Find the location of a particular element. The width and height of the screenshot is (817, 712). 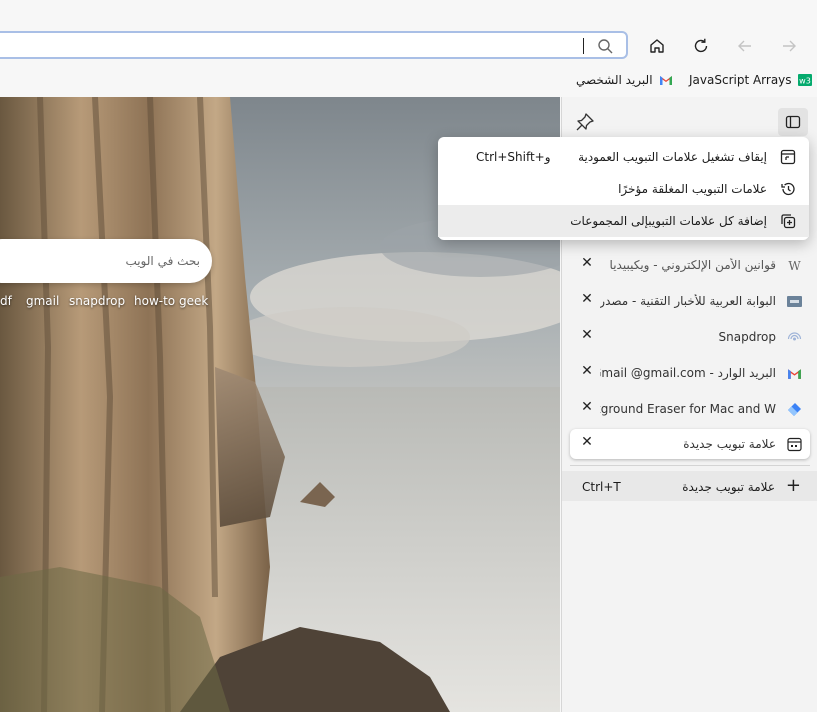

menu-item-label: علامات التبويب المغلقة مؤخرًا is located at coordinates (692, 189).